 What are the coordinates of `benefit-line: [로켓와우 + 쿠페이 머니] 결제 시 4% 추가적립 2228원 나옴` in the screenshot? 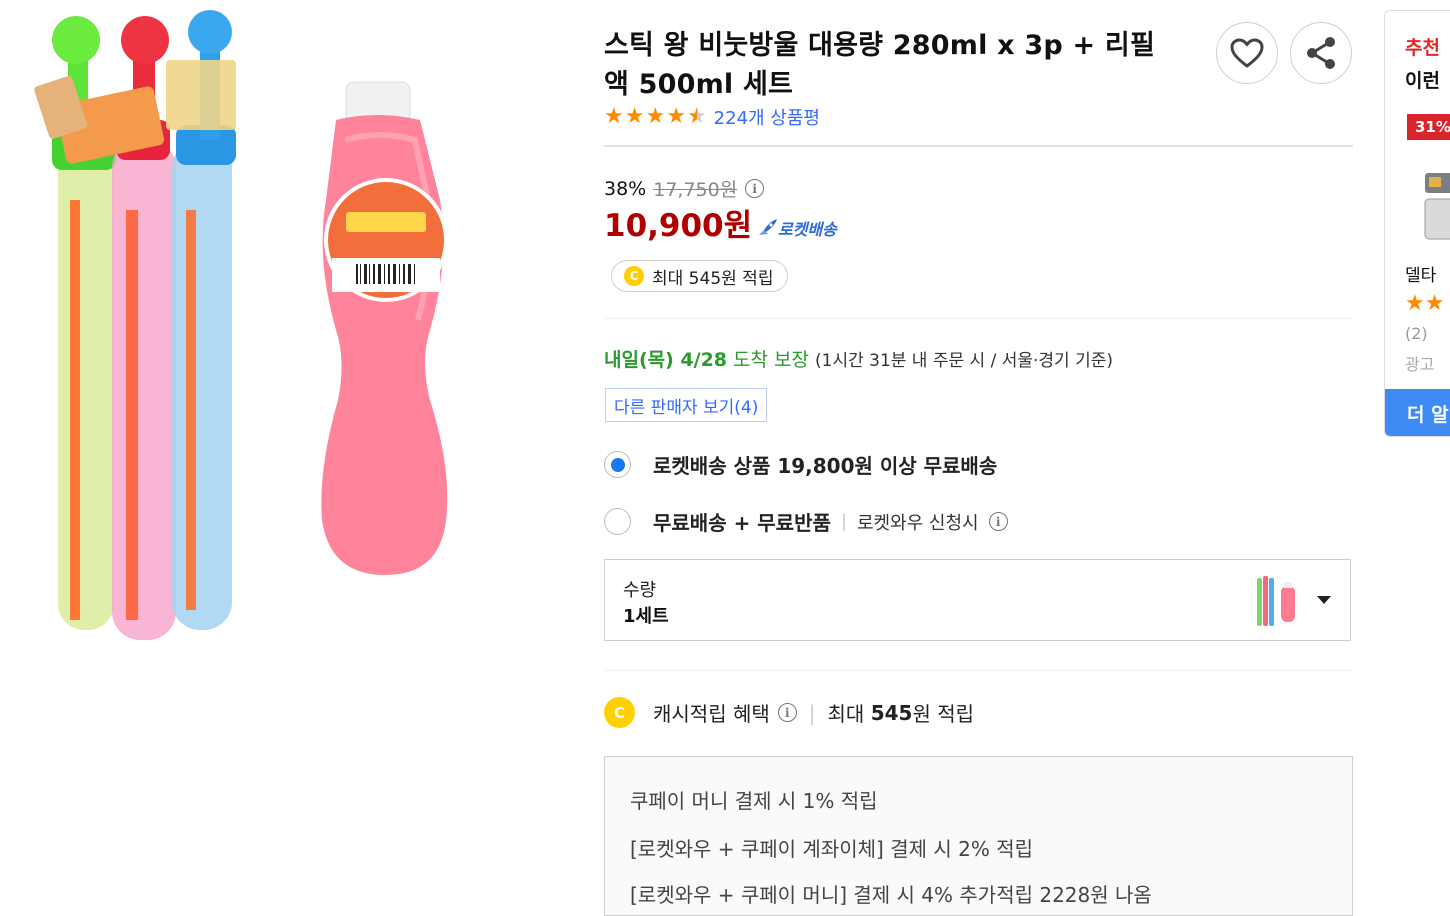 It's located at (891, 895).